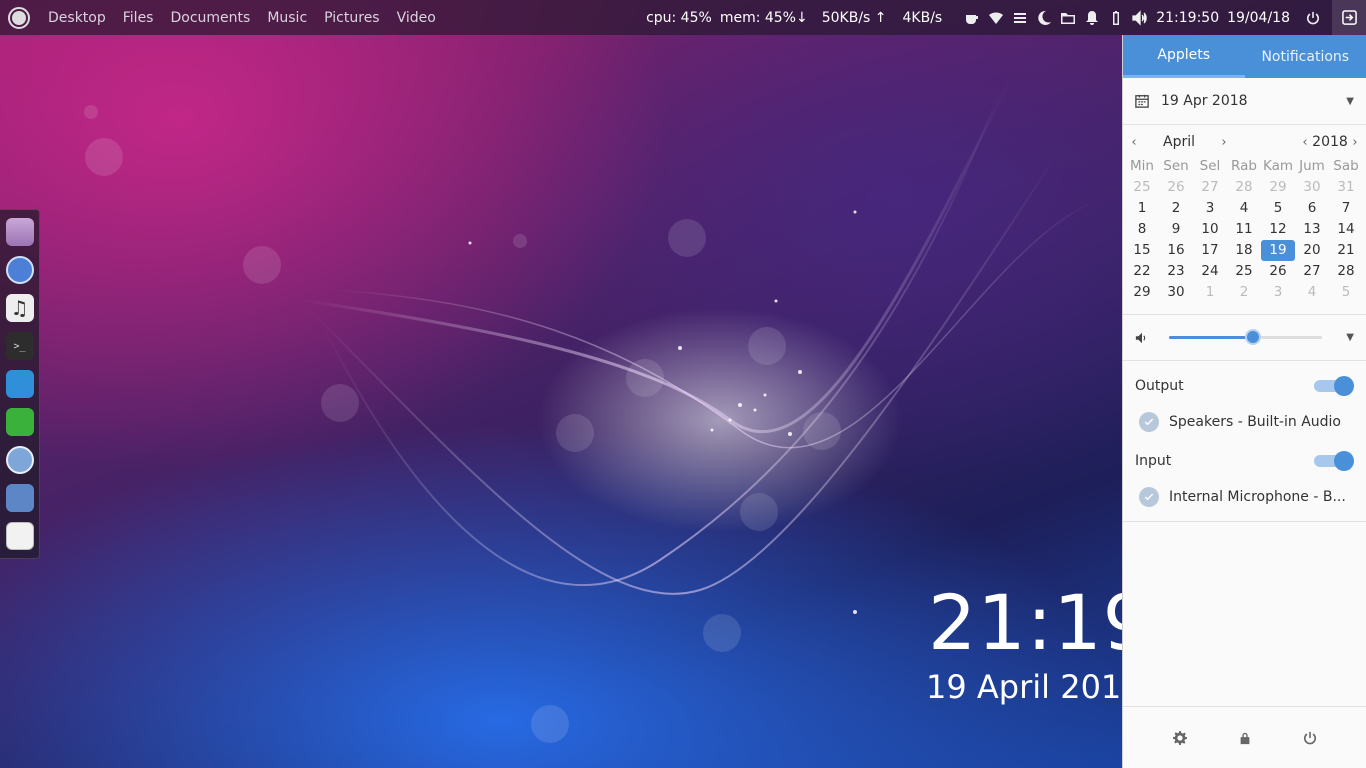 Image resolution: width=1366 pixels, height=768 pixels. Describe the element at coordinates (1034, 687) in the screenshot. I see `desklet-date: 19 April 2018` at that location.